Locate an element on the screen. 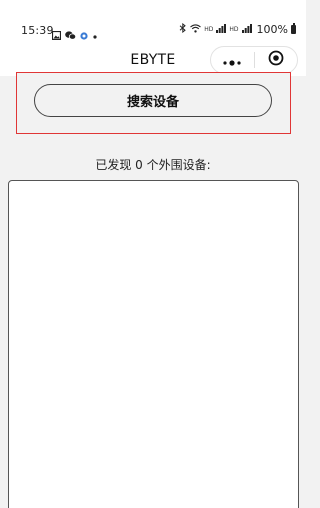 The image size is (320, 508). nav-bar: EBYTE is located at coordinates (153, 58).